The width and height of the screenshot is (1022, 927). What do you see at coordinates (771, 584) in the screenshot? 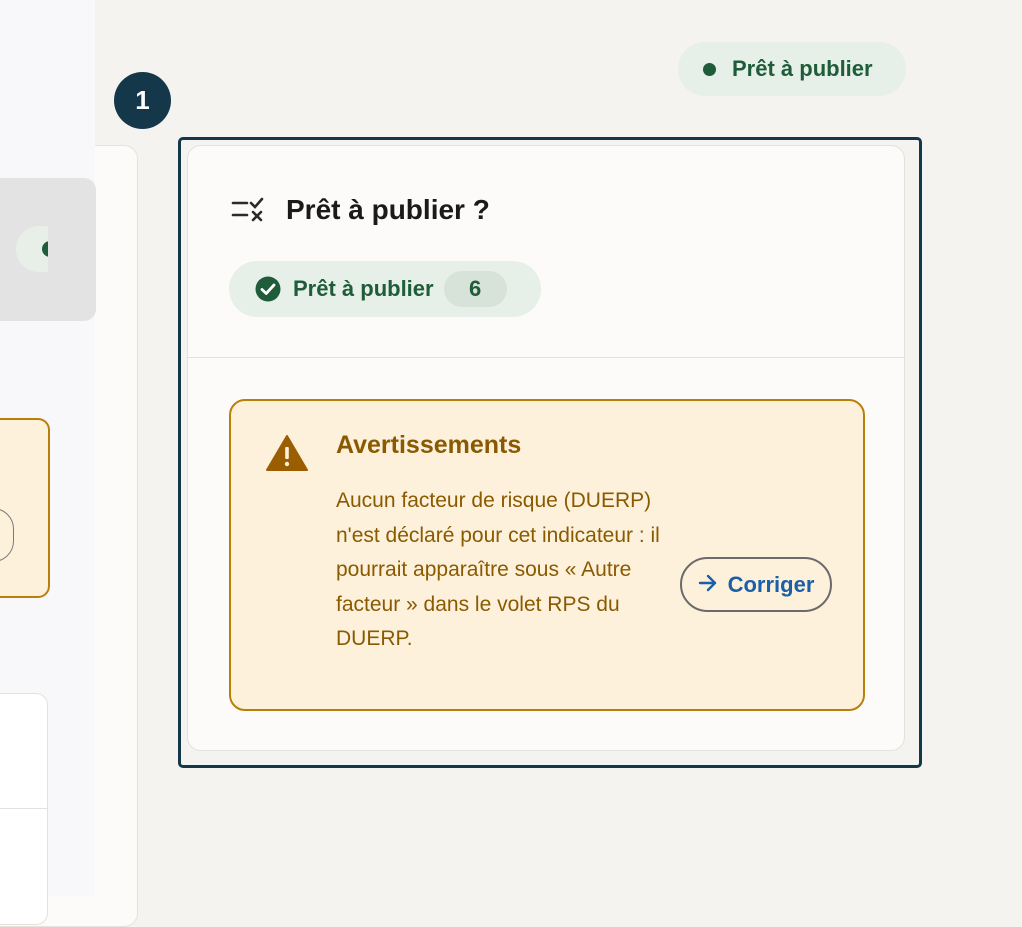
I see `fix-button-label: Corriger` at bounding box center [771, 584].